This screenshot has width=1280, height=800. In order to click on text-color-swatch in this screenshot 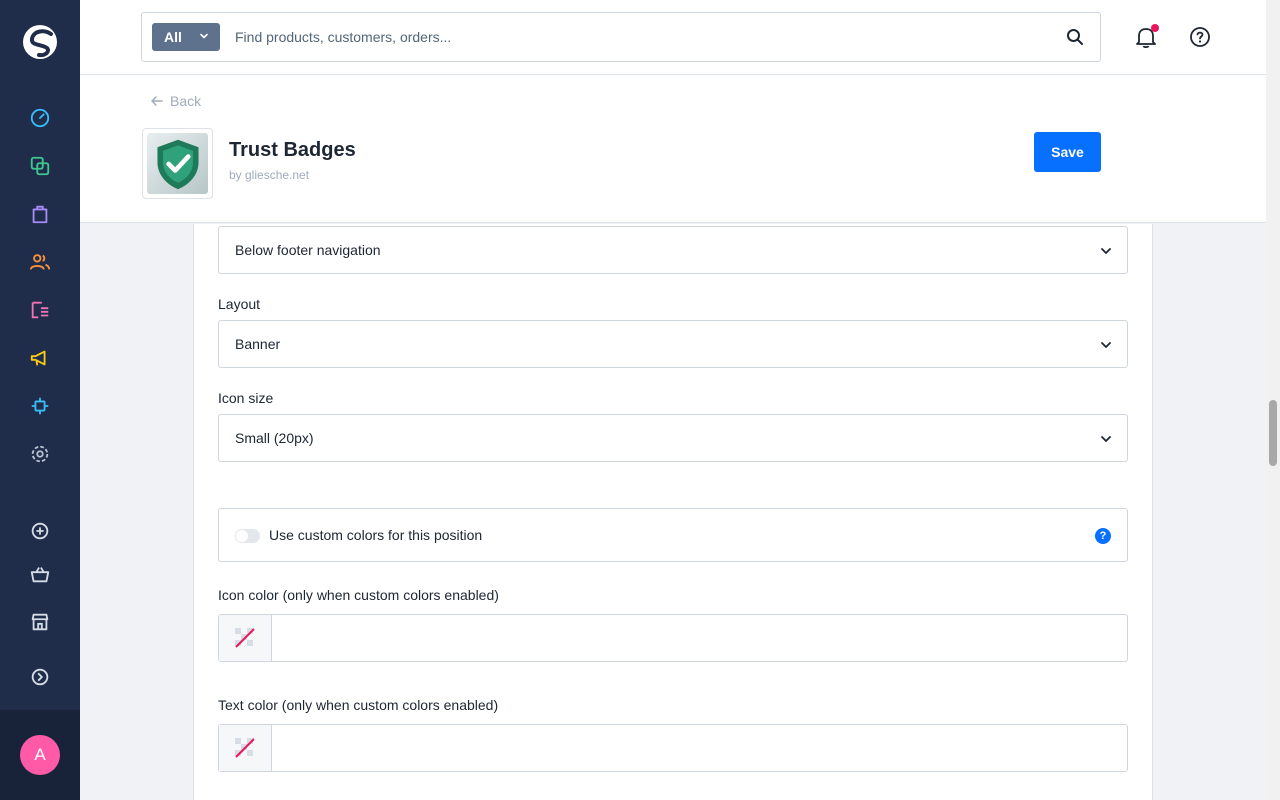, I will do `click(245, 748)`.